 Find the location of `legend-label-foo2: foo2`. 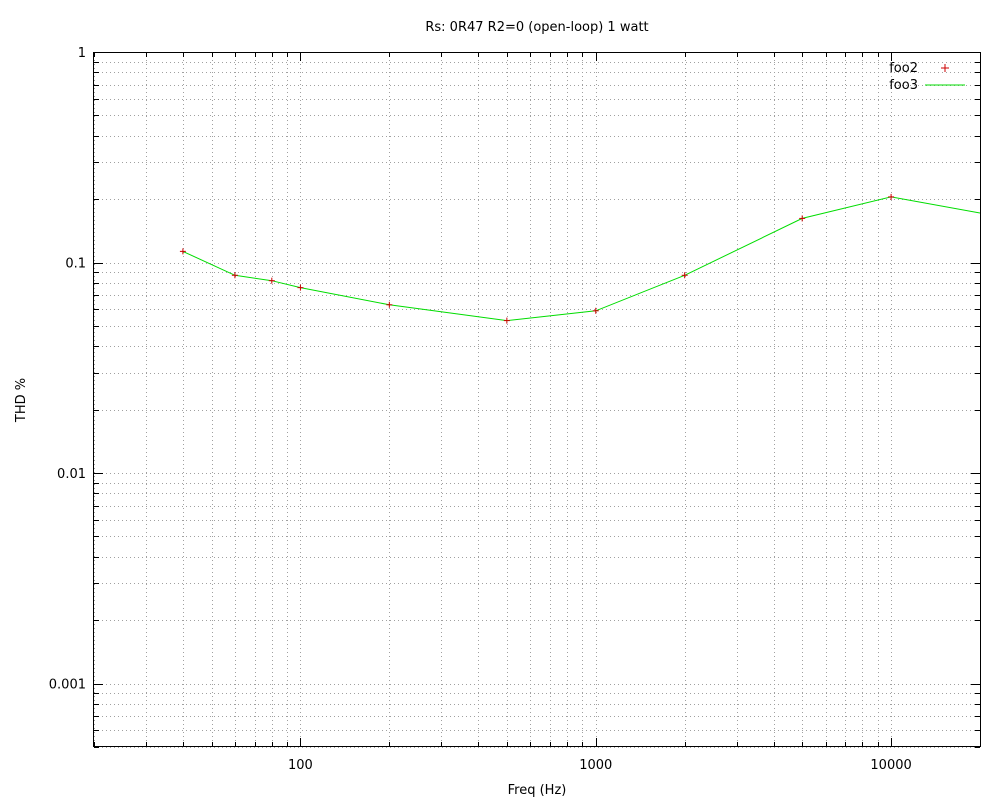

legend-label-foo2: foo2 is located at coordinates (903, 68).